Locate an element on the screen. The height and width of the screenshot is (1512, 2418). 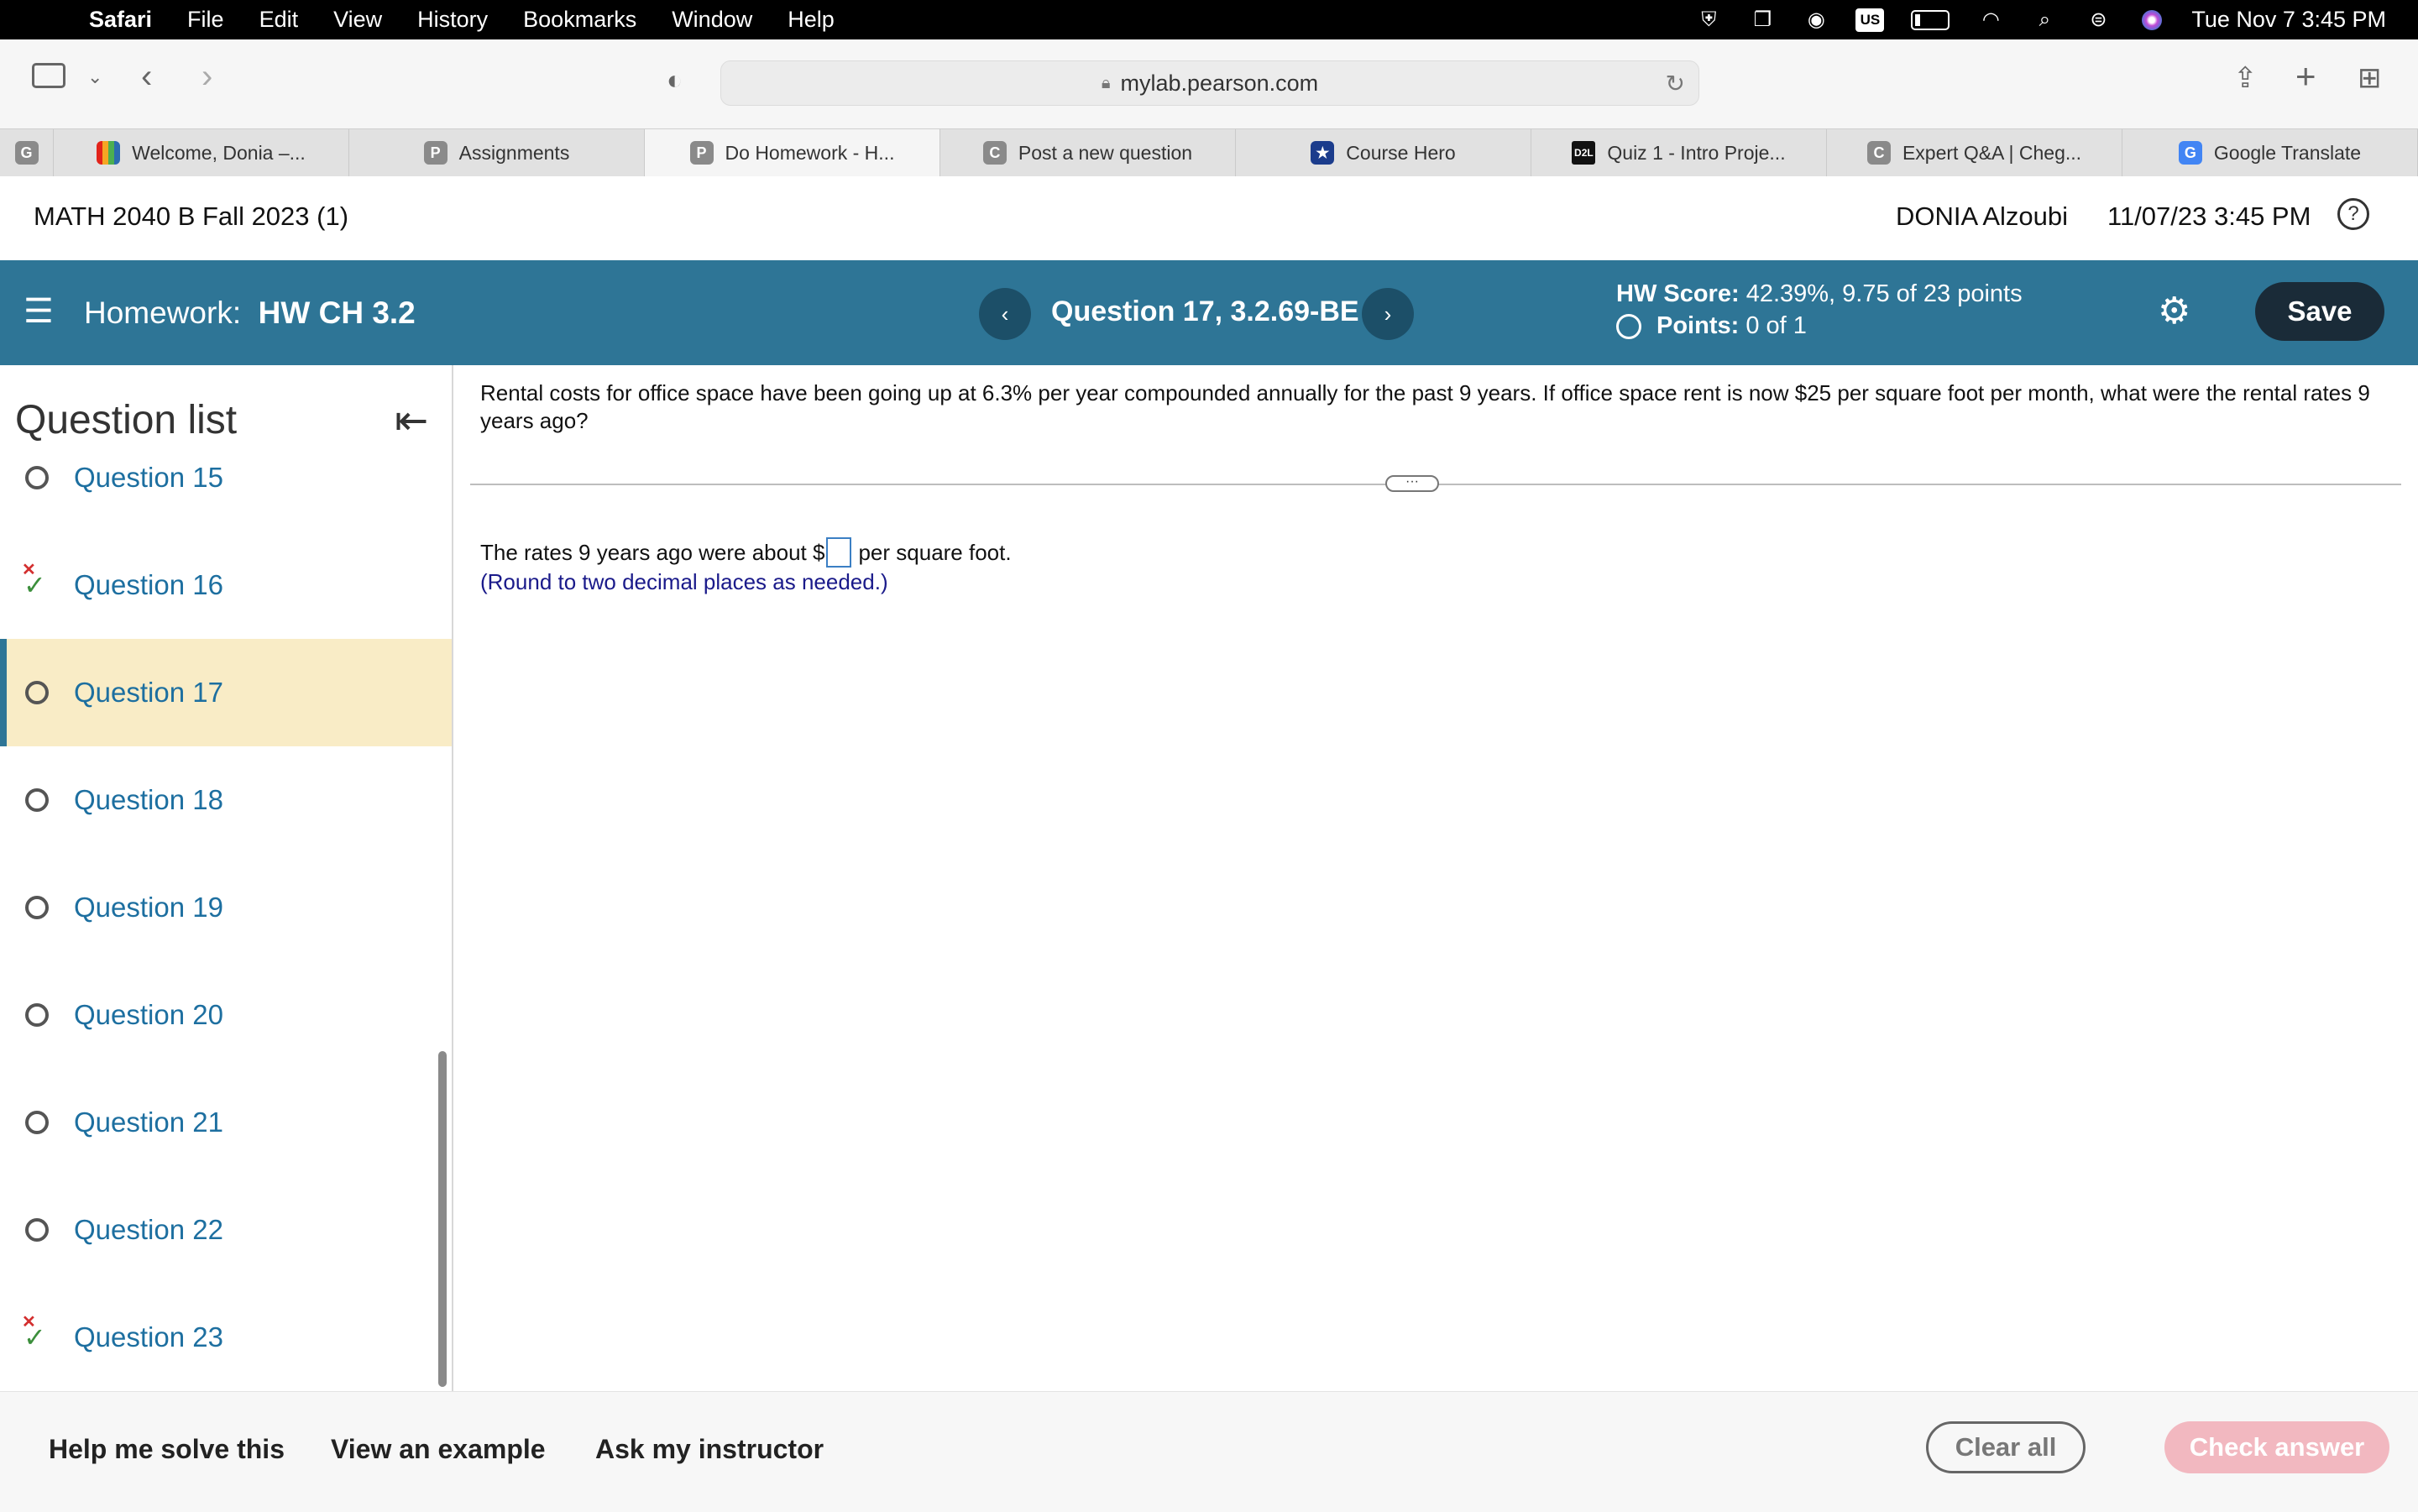
privacy-shield-icon: ◐ is located at coordinates (675, 80).